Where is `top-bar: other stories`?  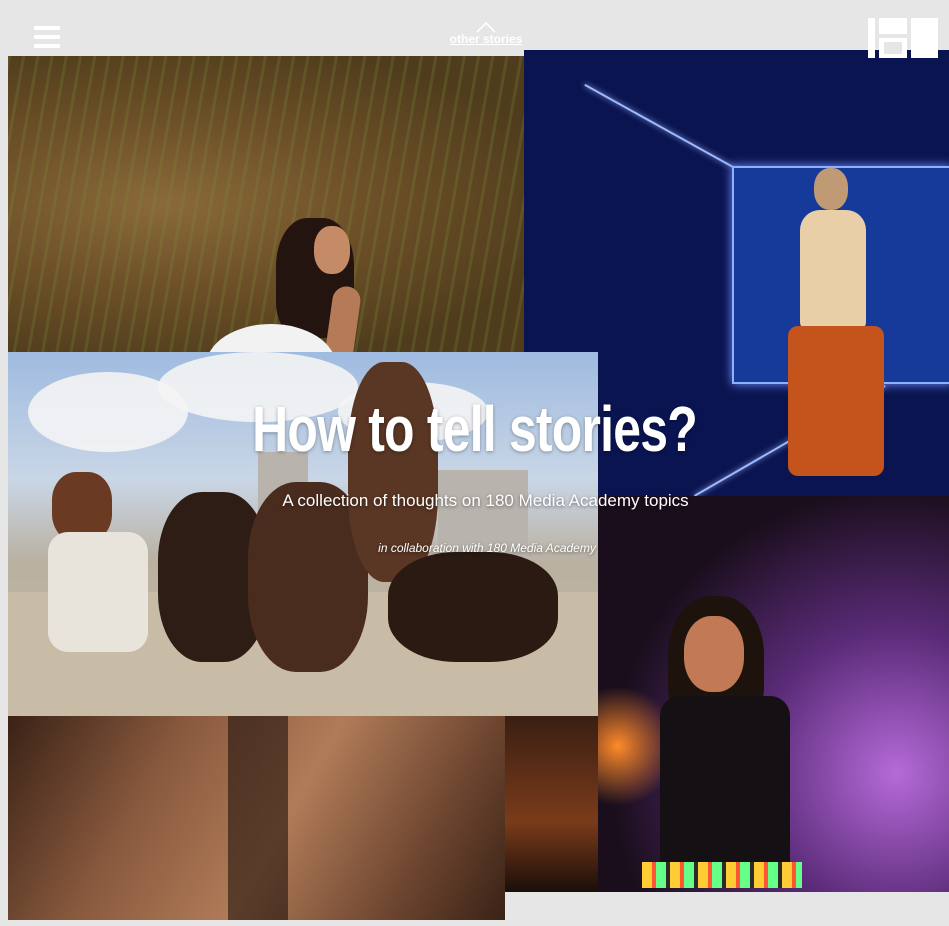 top-bar: other stories is located at coordinates (474, 29).